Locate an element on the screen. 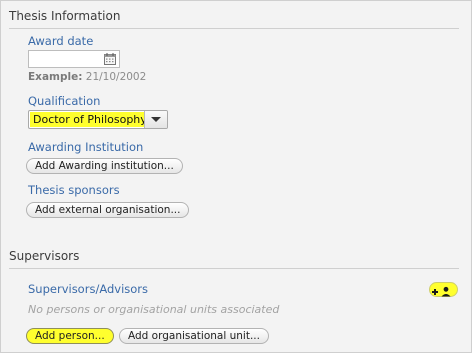  award-date-input is located at coordinates (74, 59).